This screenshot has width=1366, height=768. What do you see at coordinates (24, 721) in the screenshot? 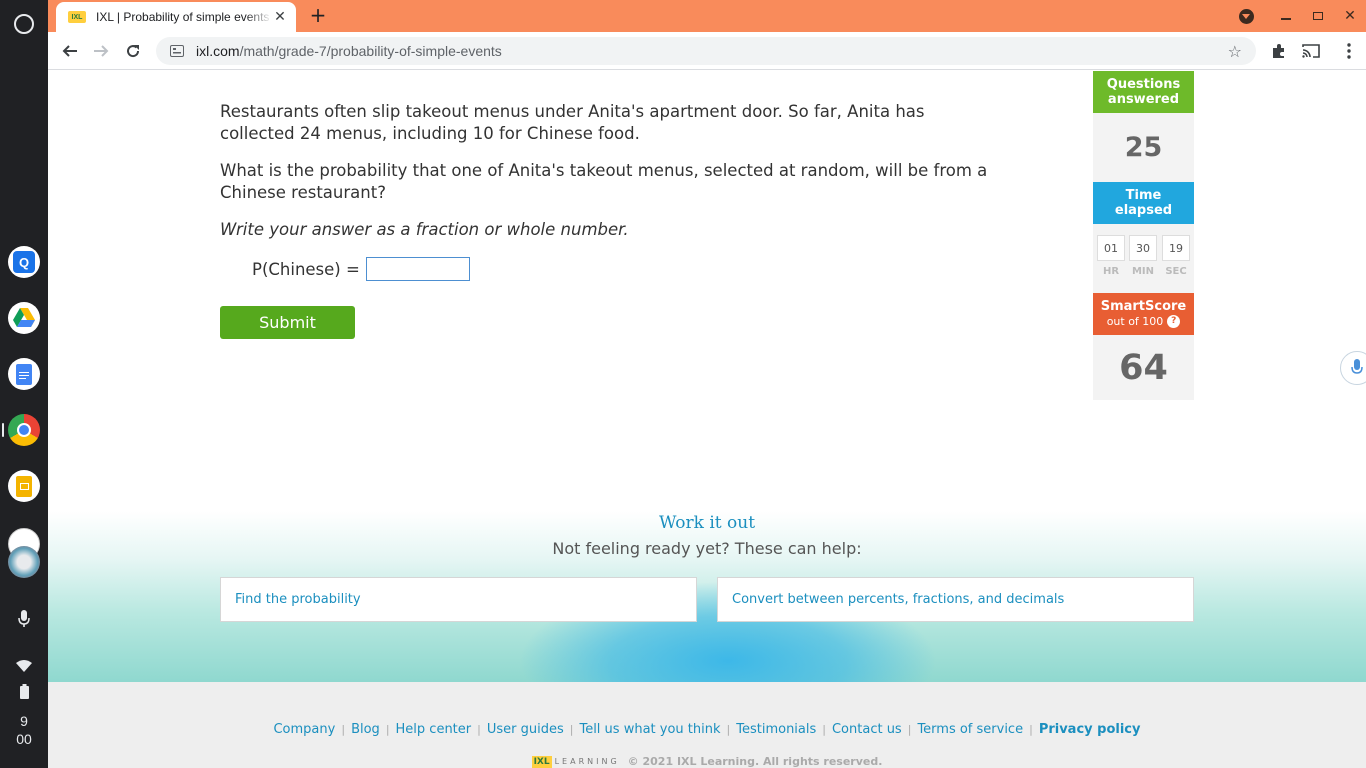
I see `clock-hour: 9` at bounding box center [24, 721].